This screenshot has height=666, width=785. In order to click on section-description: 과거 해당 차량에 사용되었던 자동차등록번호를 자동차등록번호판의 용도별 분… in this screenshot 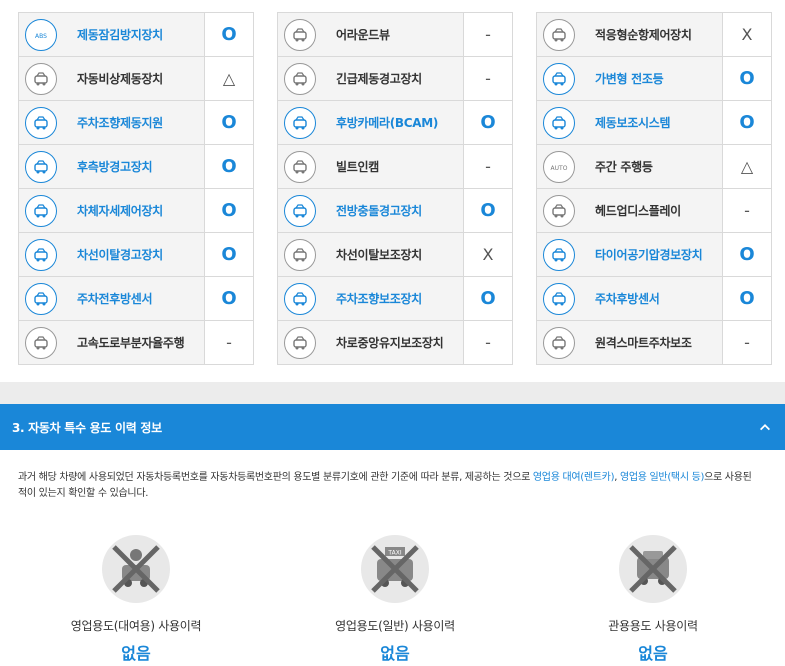, I will do `click(388, 486)`.